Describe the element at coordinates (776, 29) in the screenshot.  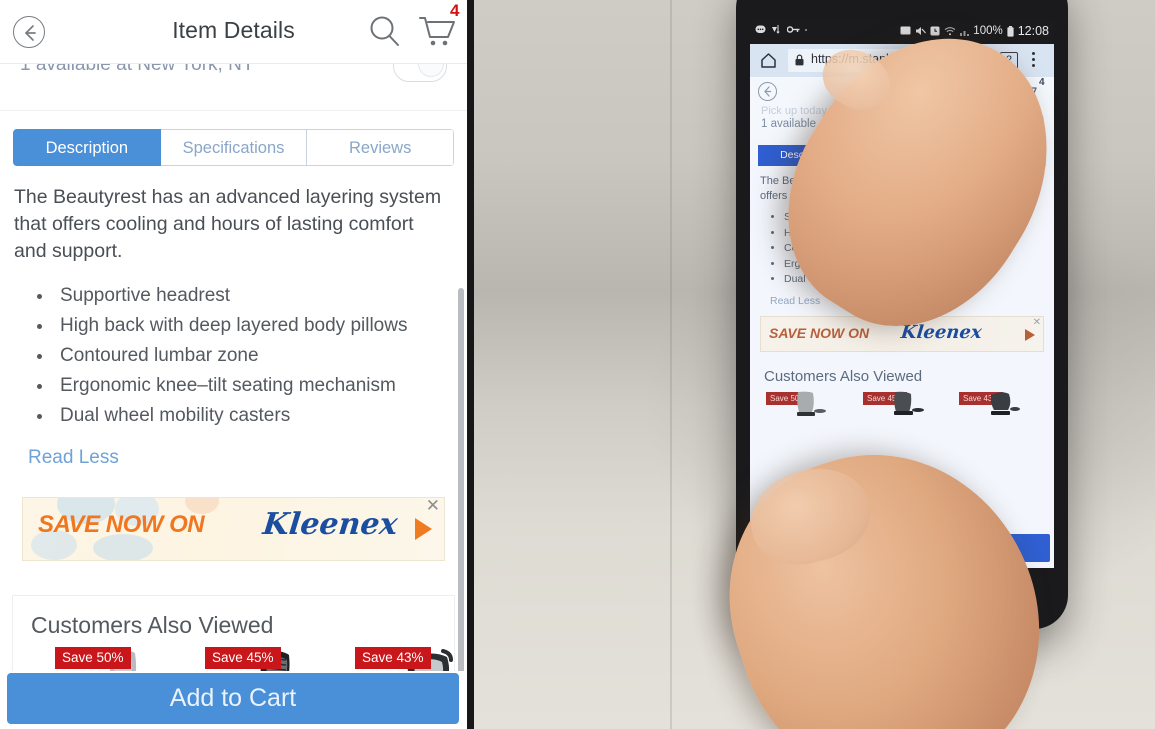
I see `sync-icon` at that location.